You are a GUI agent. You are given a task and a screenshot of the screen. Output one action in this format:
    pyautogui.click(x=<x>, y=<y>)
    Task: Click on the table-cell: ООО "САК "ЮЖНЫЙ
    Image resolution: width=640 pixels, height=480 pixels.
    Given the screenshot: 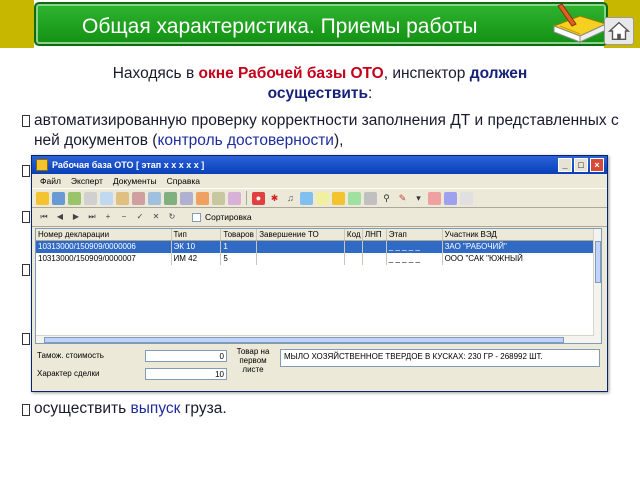 What is the action you would take?
    pyautogui.click(x=522, y=259)
    